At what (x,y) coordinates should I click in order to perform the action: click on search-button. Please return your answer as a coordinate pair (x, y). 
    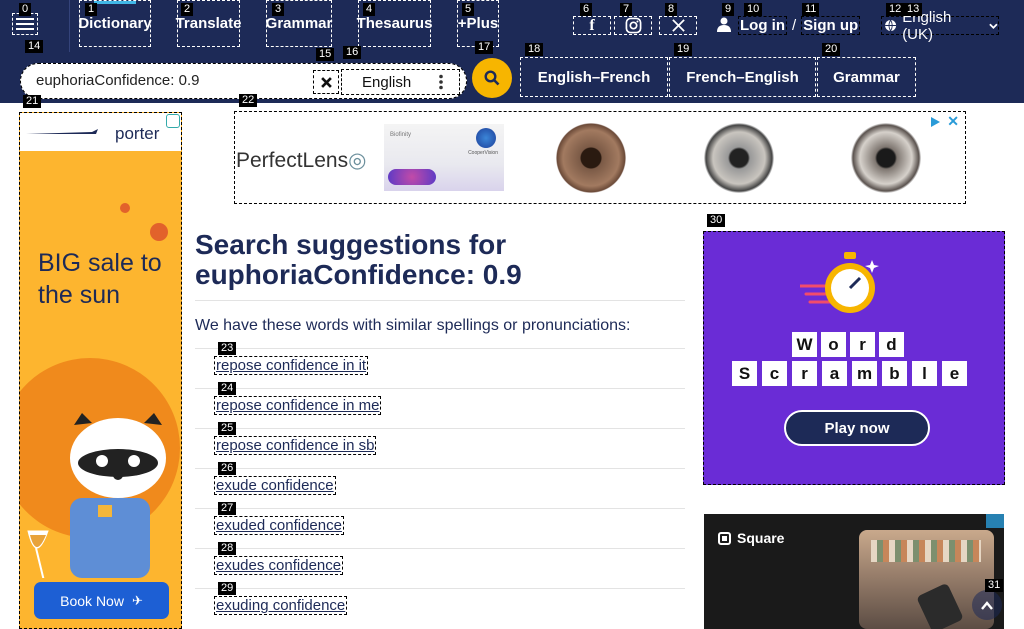
    Looking at the image, I should click on (492, 78).